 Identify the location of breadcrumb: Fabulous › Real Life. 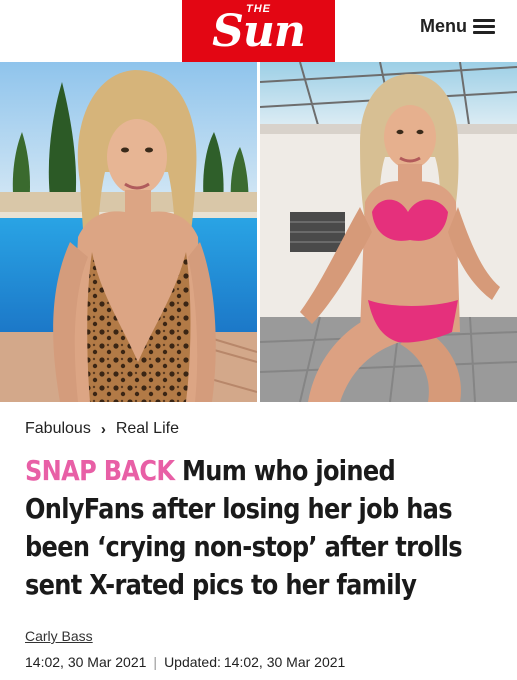
(102, 429).